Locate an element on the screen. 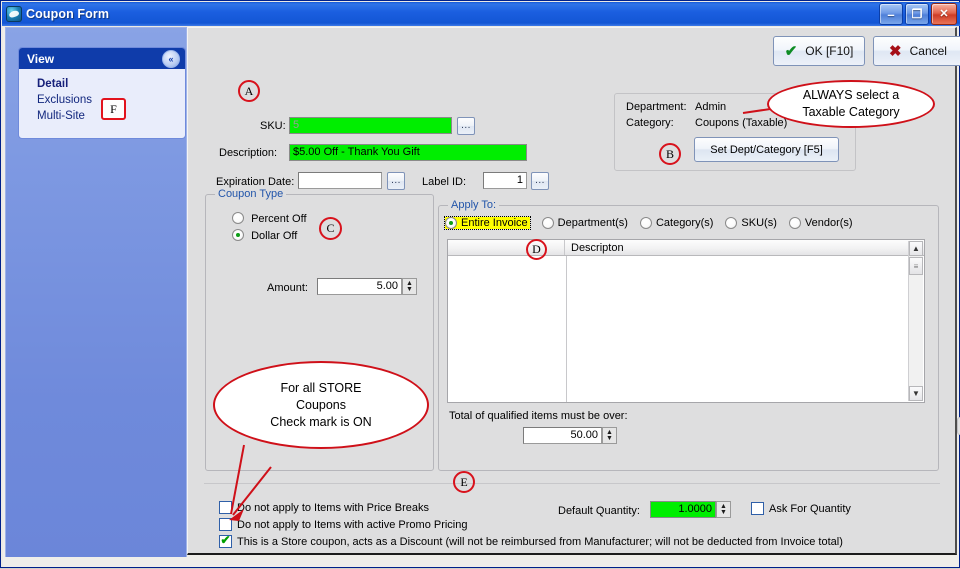 This screenshot has height=569, width=960. annotation-store-note-line3: Check mark is ON is located at coordinates (321, 421).